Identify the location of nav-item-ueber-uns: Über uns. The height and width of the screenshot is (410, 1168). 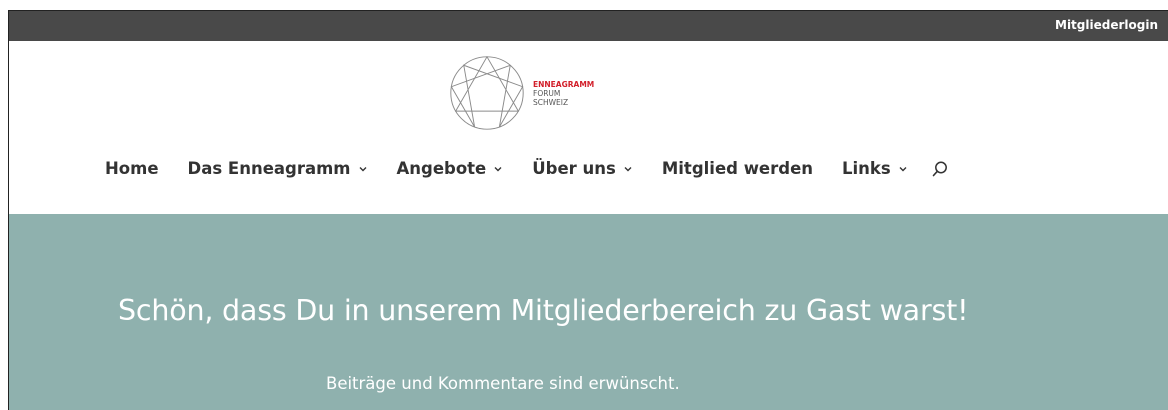
(582, 168).